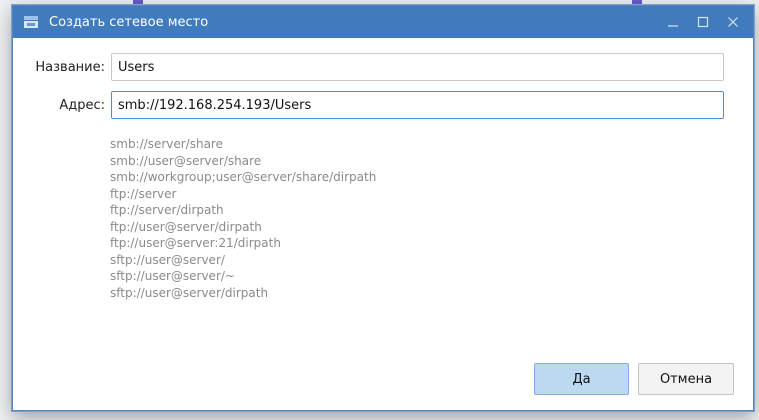 The width and height of the screenshot is (759, 420). Describe the element at coordinates (167, 210) in the screenshot. I see `address-example: ftp://server/dirpath` at that location.